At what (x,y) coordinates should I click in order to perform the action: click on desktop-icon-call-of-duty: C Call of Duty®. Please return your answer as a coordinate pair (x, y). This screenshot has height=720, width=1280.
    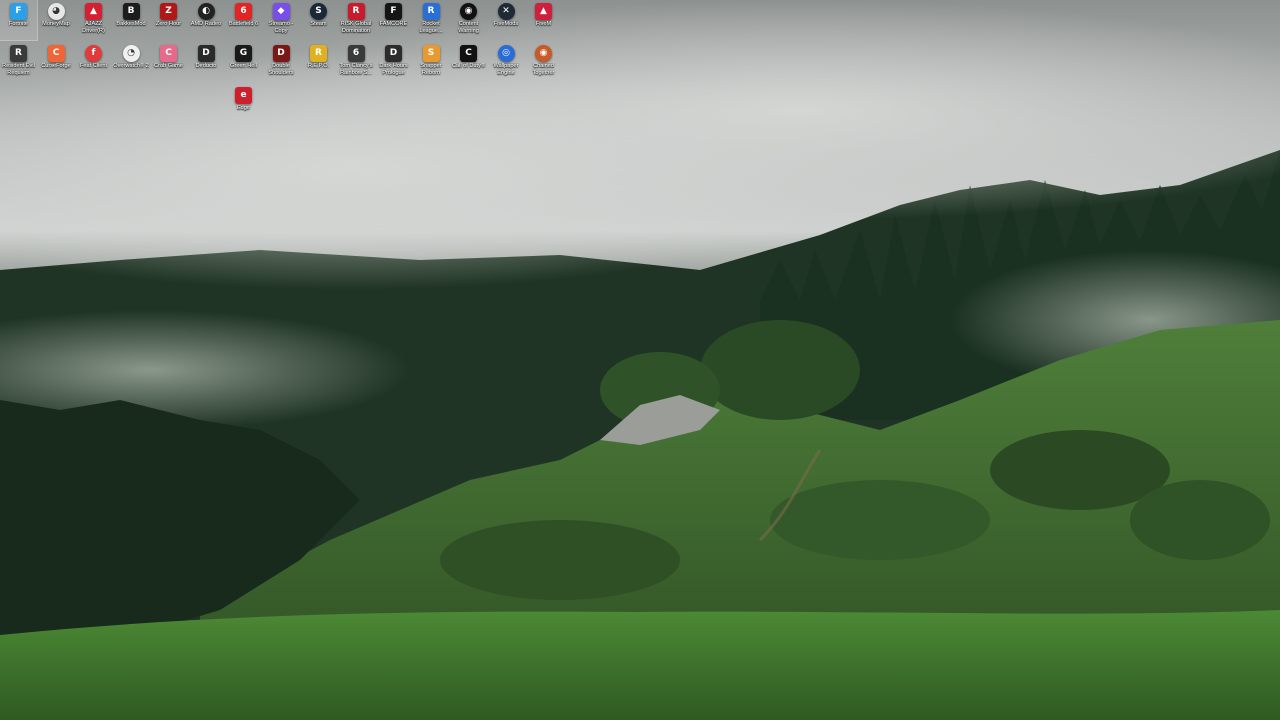
    Looking at the image, I should click on (468, 62).